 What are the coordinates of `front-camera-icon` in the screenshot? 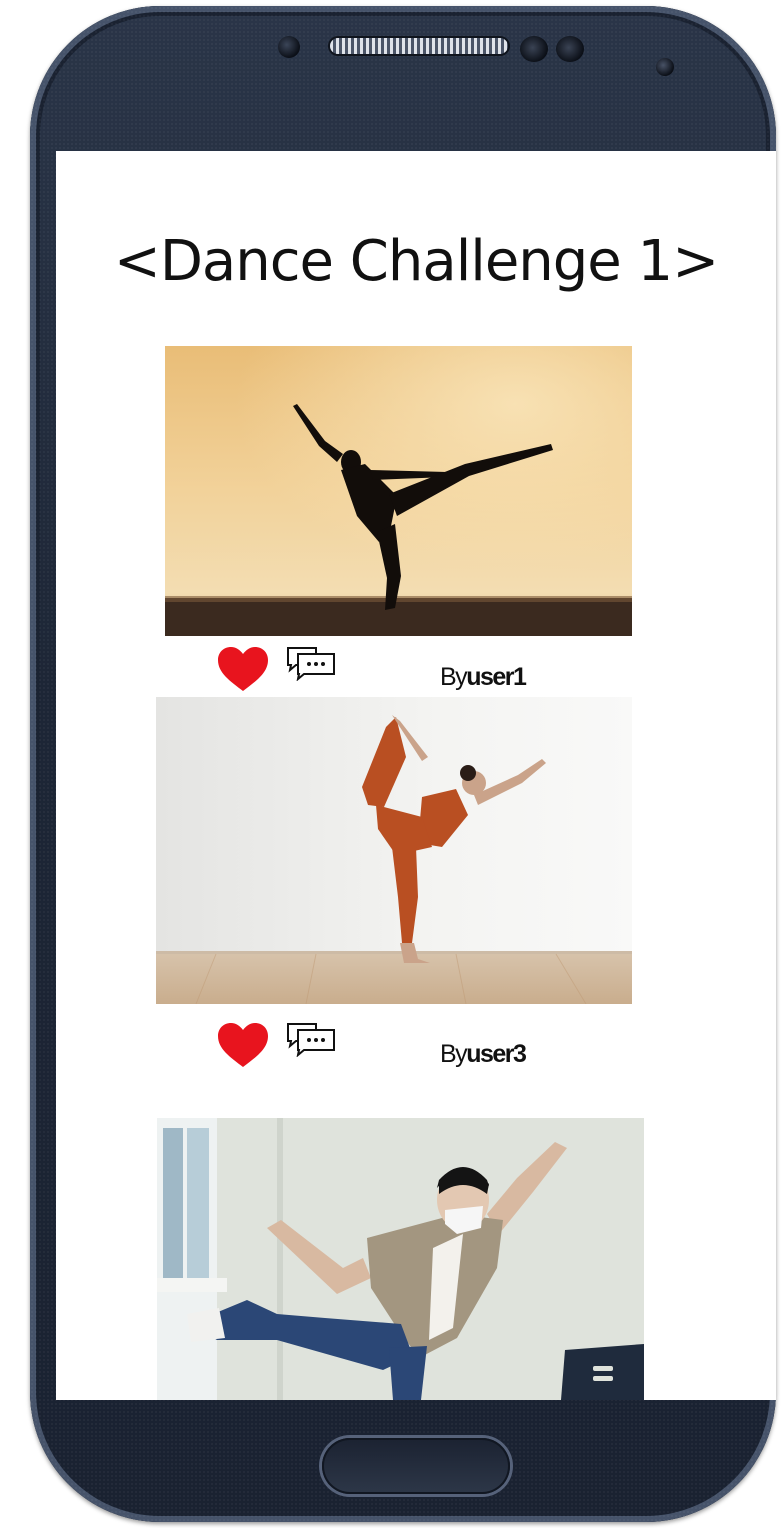 It's located at (289, 47).